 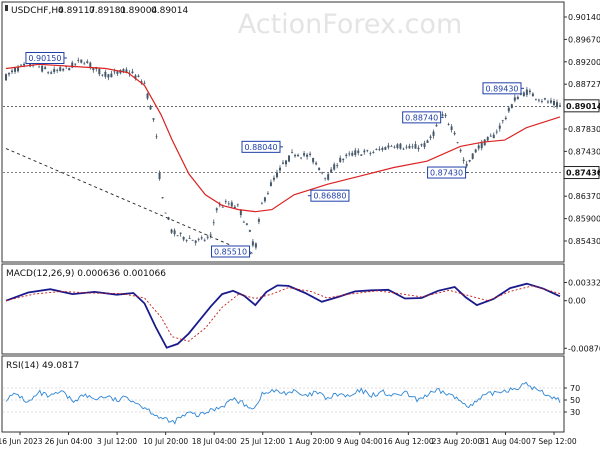 I want to click on macd-header: MACD(12,26,9) 0.000636 0.001066, so click(x=86, y=274).